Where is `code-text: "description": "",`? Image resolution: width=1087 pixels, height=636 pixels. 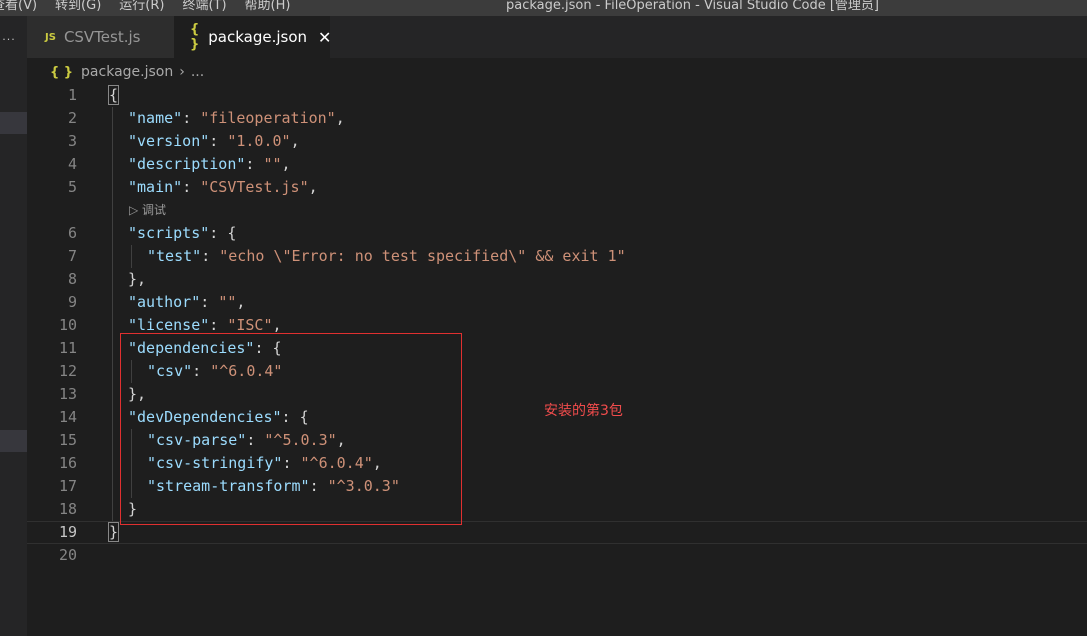 code-text: "description": "", is located at coordinates (209, 164).